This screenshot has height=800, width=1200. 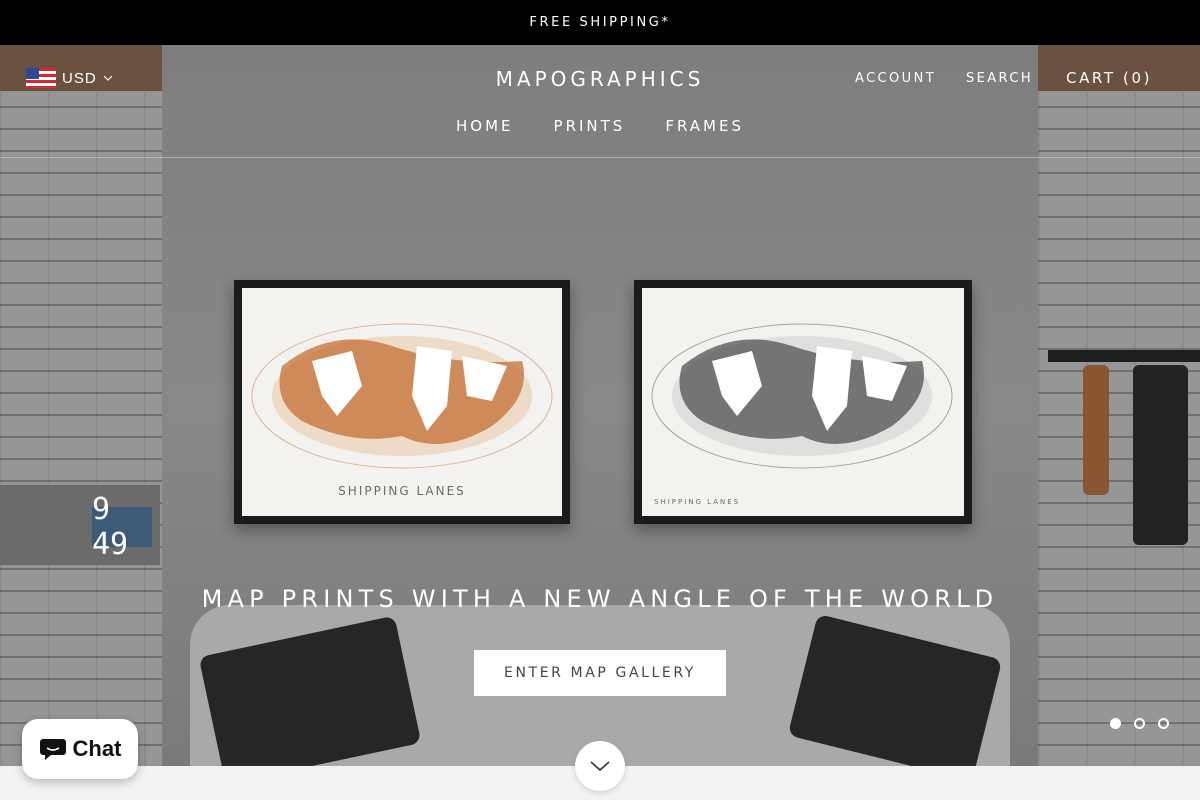 I want to click on framed-print-right: SHIPPING LANES, so click(x=803, y=402).